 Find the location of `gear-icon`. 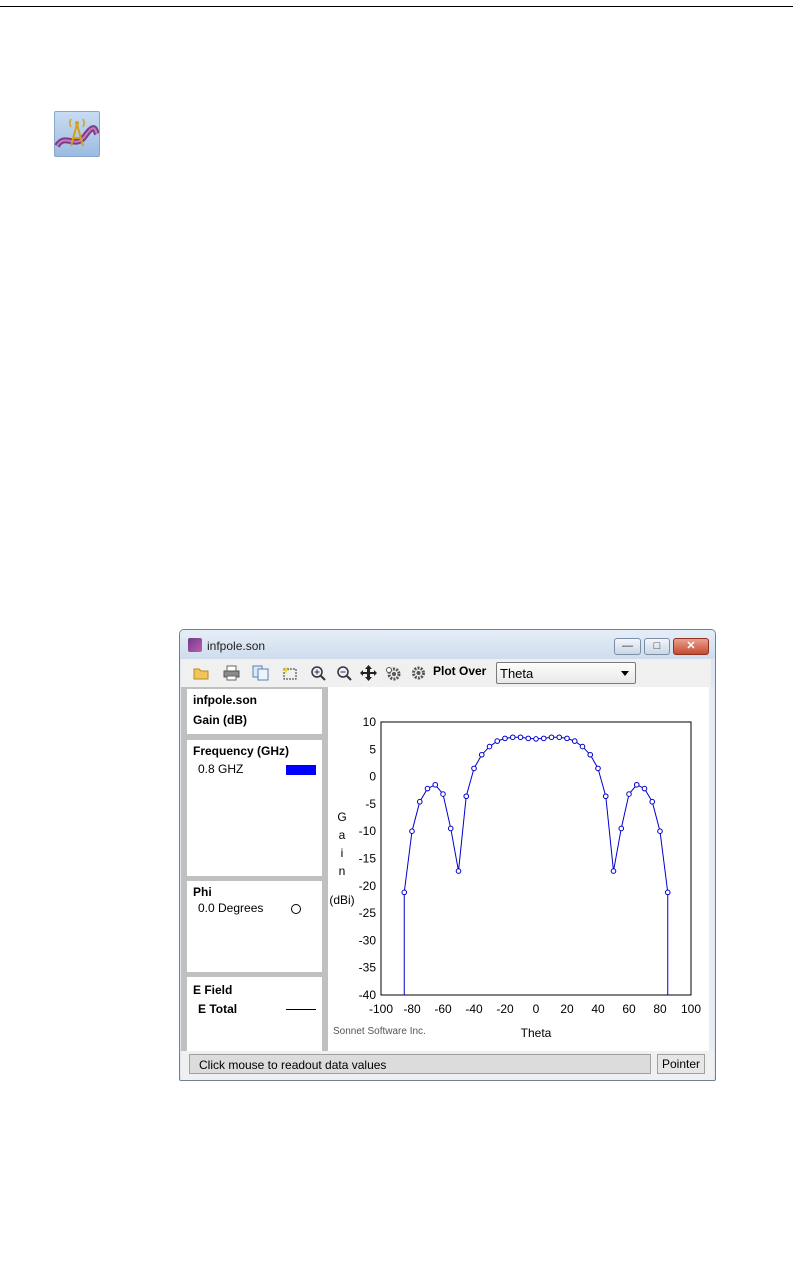

gear-icon is located at coordinates (418, 673).